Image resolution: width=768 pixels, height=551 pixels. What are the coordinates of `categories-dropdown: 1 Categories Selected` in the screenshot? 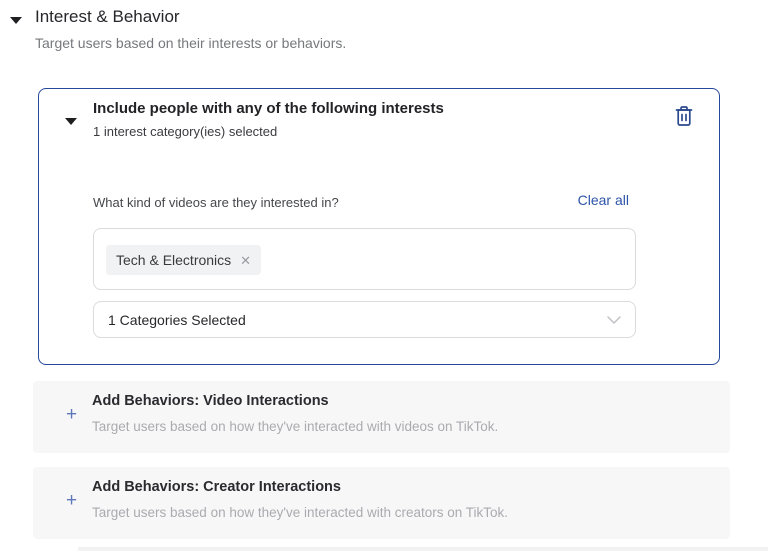 It's located at (364, 319).